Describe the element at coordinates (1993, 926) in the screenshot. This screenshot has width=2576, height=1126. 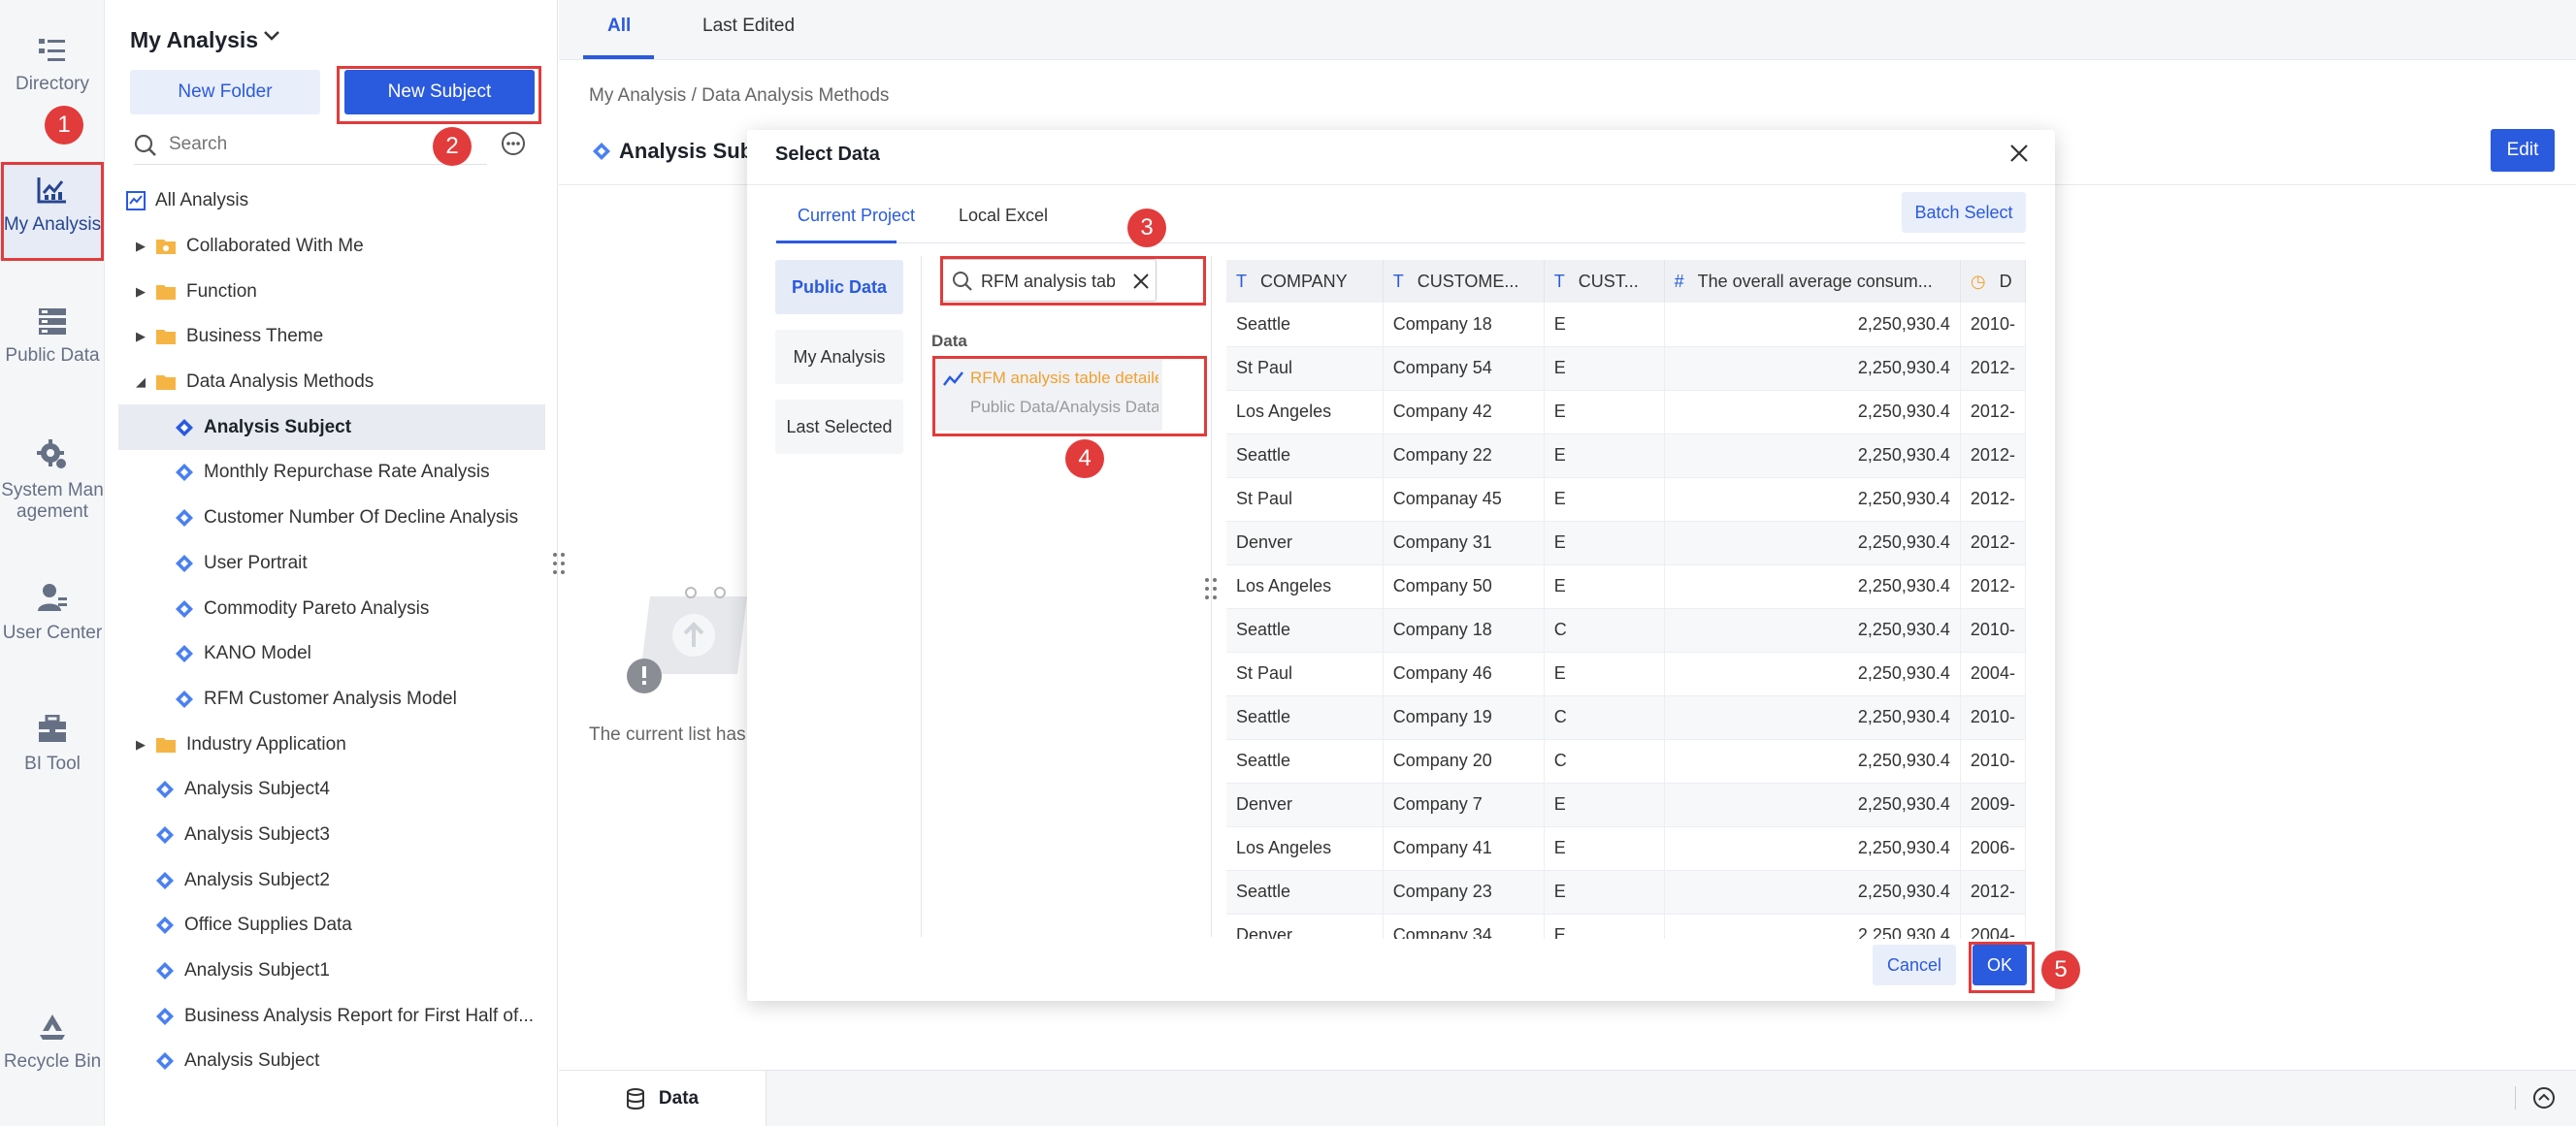
I see `table-cell: 2004-` at that location.